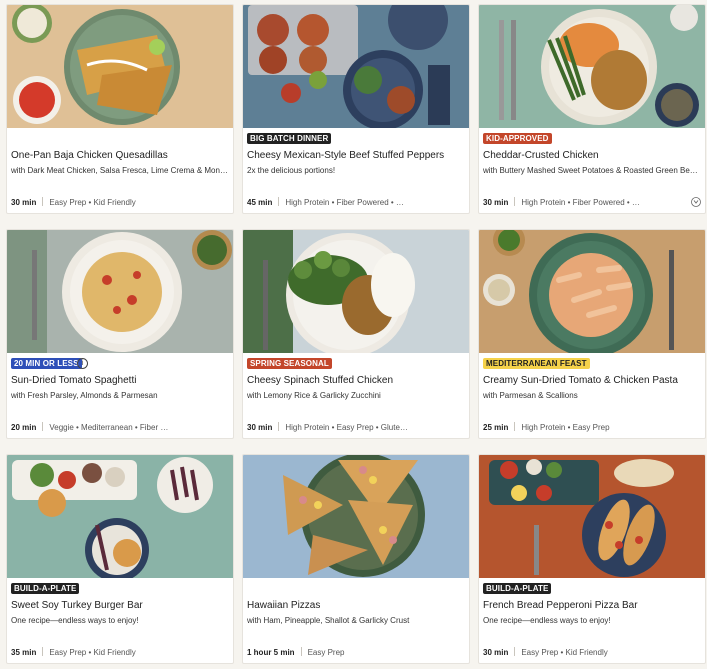  I want to click on cook-time: 1 hour 5 min, so click(271, 652).